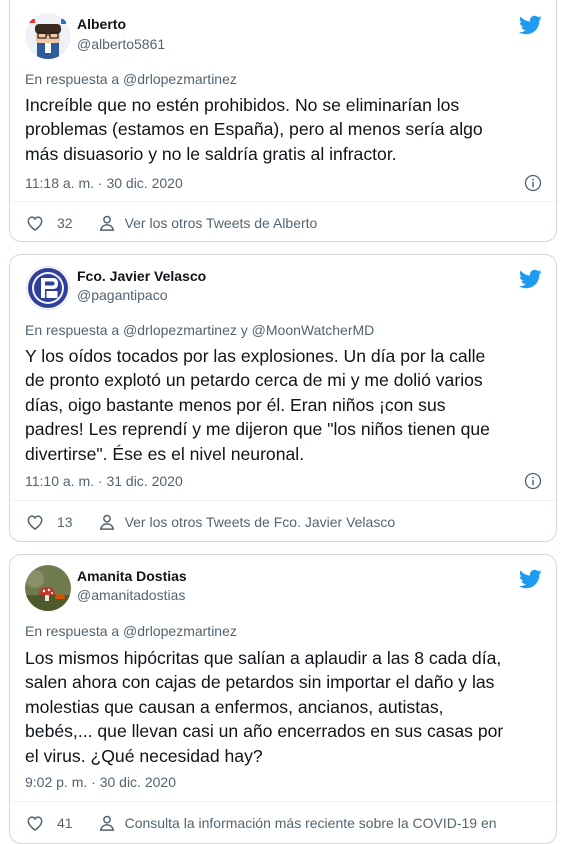 The image size is (564, 844). I want to click on tweet-actions: 32 Ver los otros Tweets de Alberto, so click(283, 223).